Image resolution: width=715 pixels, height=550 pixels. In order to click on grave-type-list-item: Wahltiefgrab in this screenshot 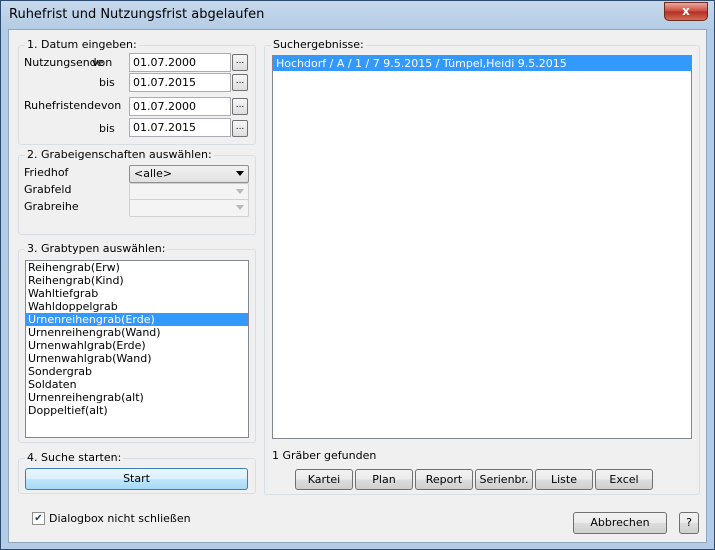, I will do `click(137, 293)`.